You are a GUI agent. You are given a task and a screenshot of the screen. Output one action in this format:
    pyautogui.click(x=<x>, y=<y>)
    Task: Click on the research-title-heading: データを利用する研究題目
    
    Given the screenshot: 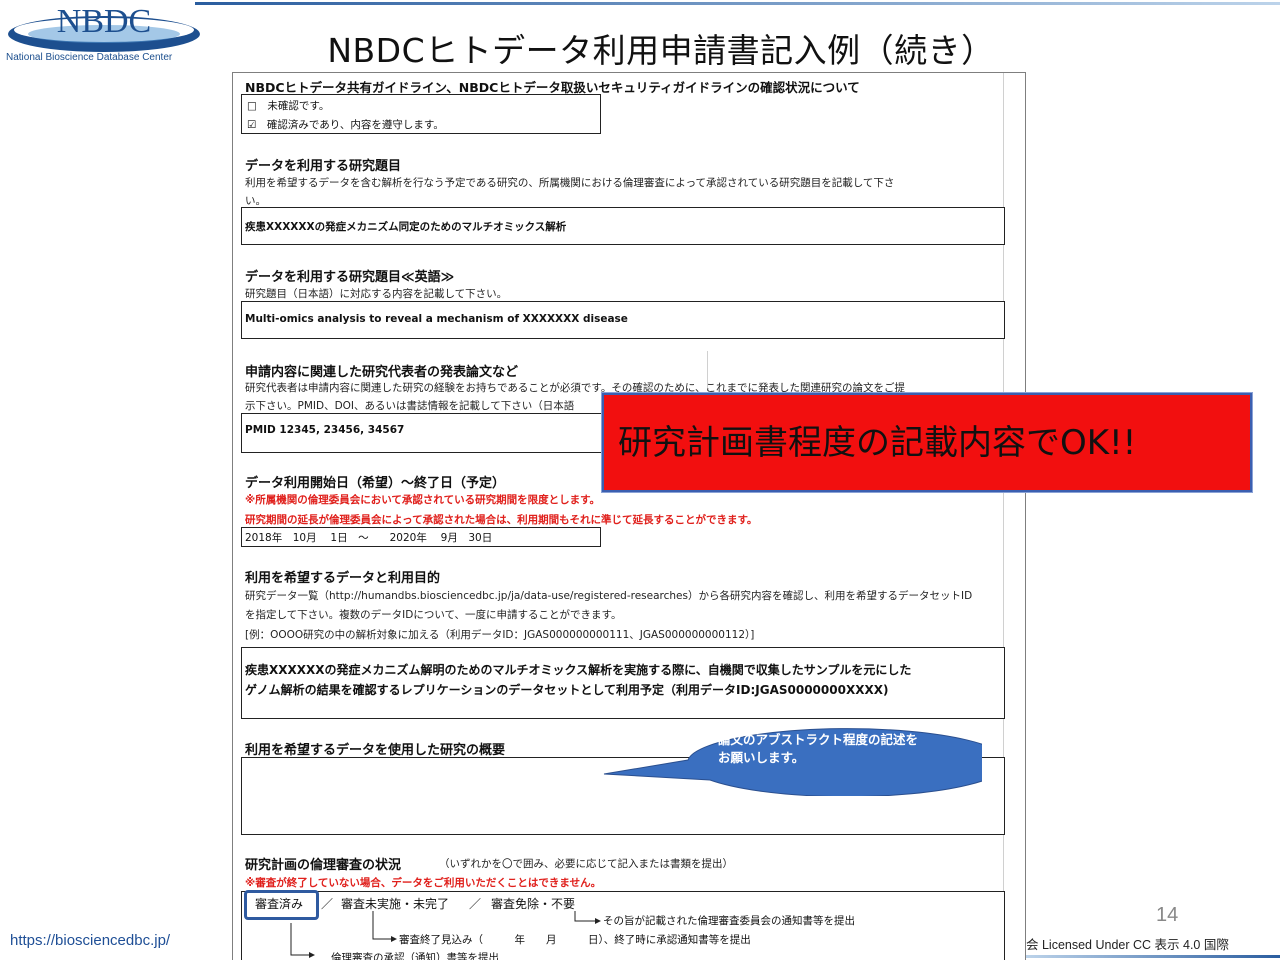 What is the action you would take?
    pyautogui.click(x=323, y=166)
    